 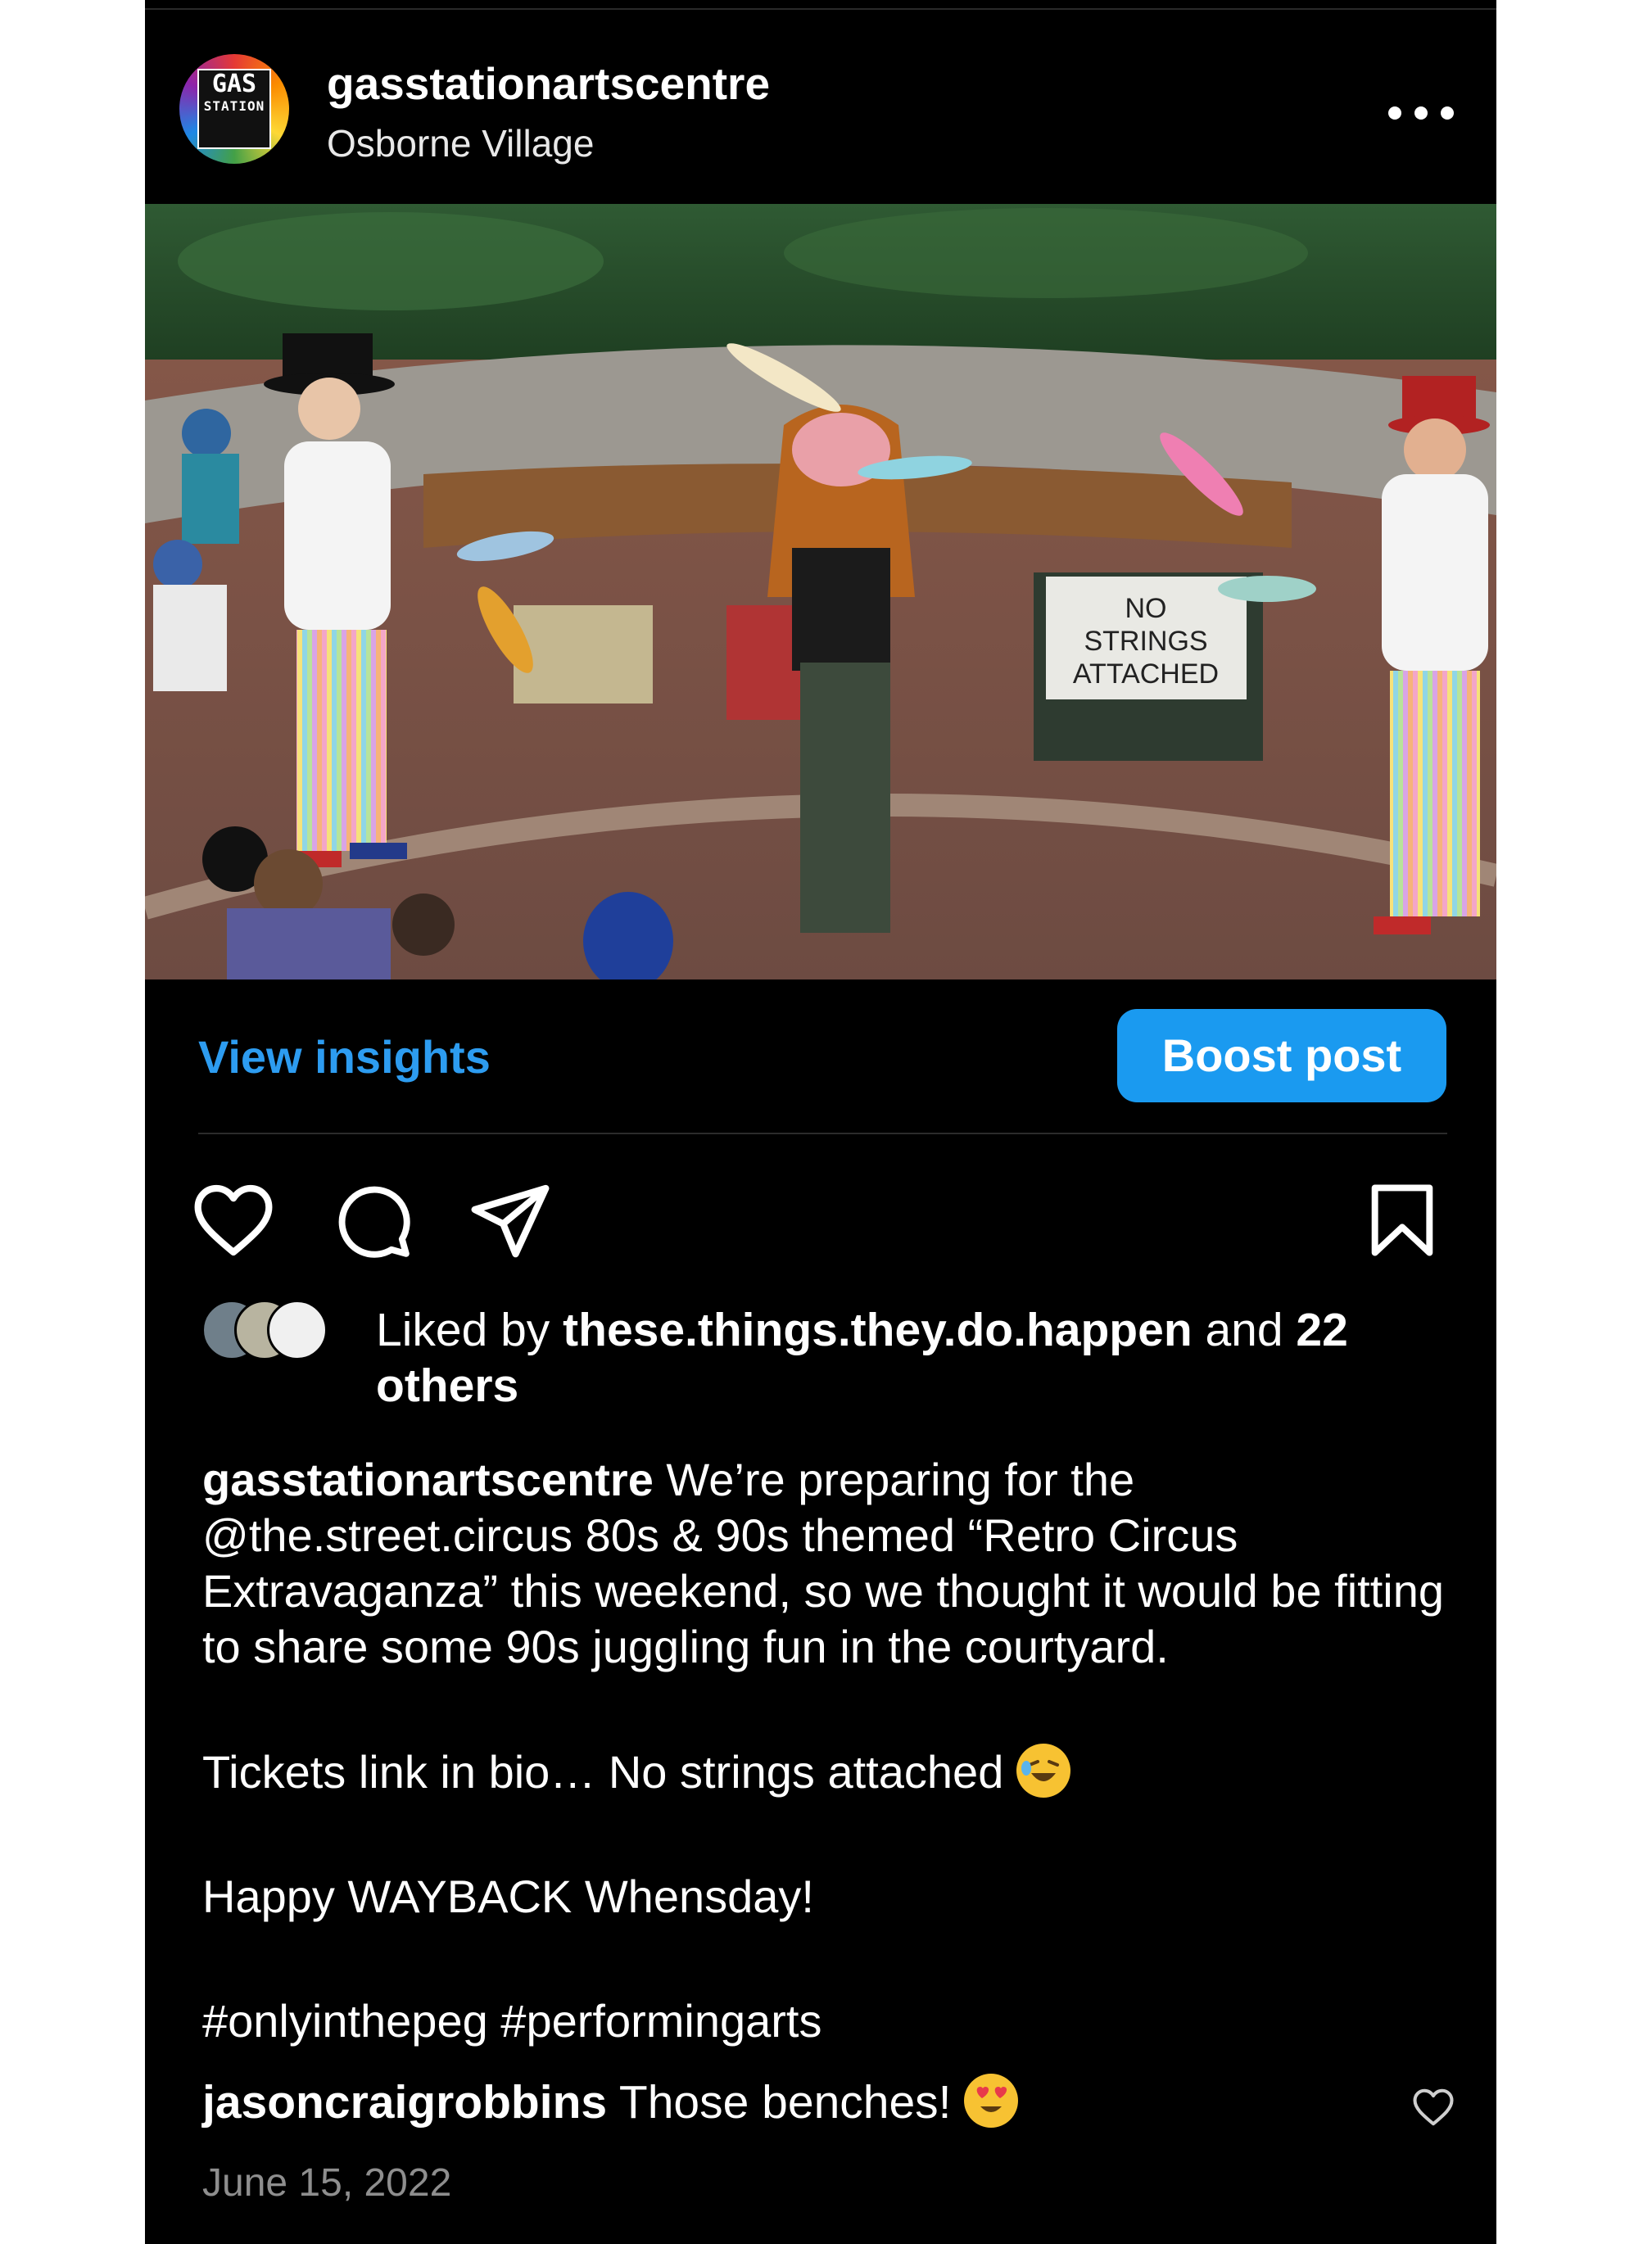 What do you see at coordinates (841, 2021) in the screenshot?
I see `caption-hashtags: #onlyinthepeg #performingarts` at bounding box center [841, 2021].